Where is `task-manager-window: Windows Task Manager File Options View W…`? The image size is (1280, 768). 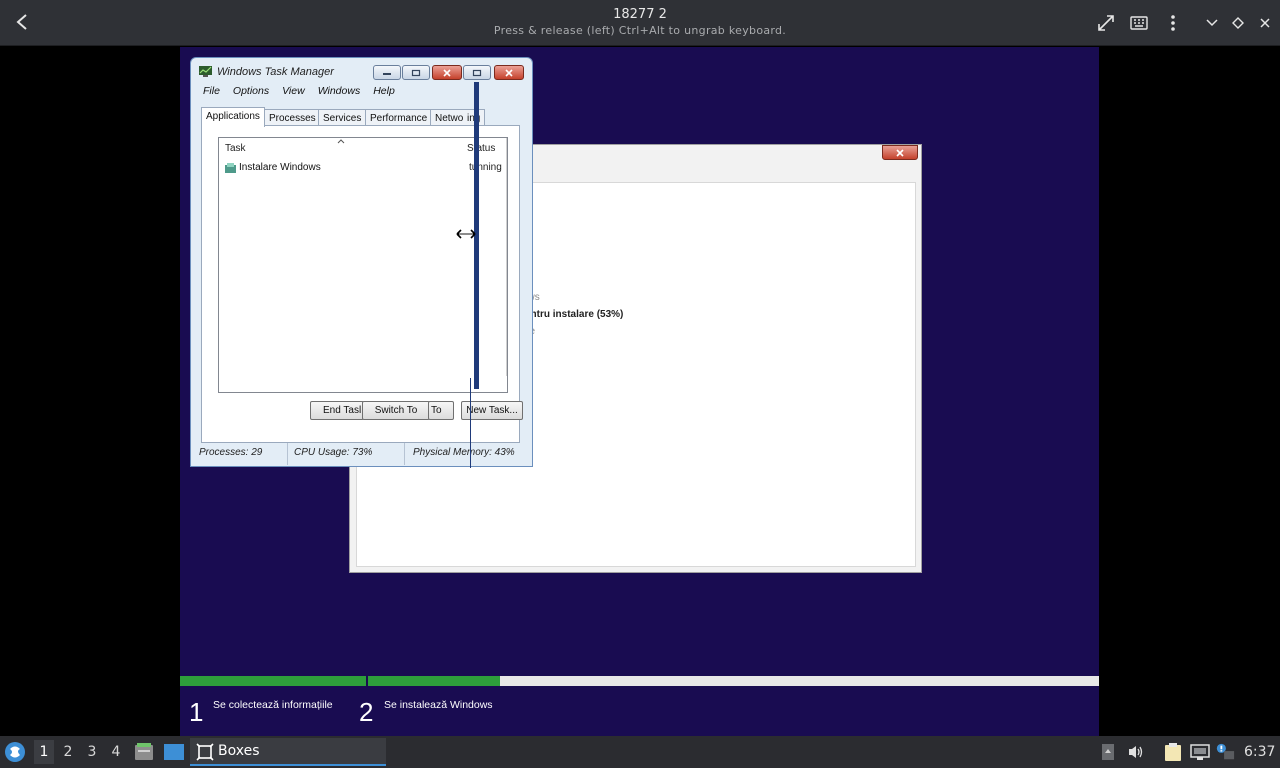
task-manager-window: Windows Task Manager File Options View W… is located at coordinates (361, 262).